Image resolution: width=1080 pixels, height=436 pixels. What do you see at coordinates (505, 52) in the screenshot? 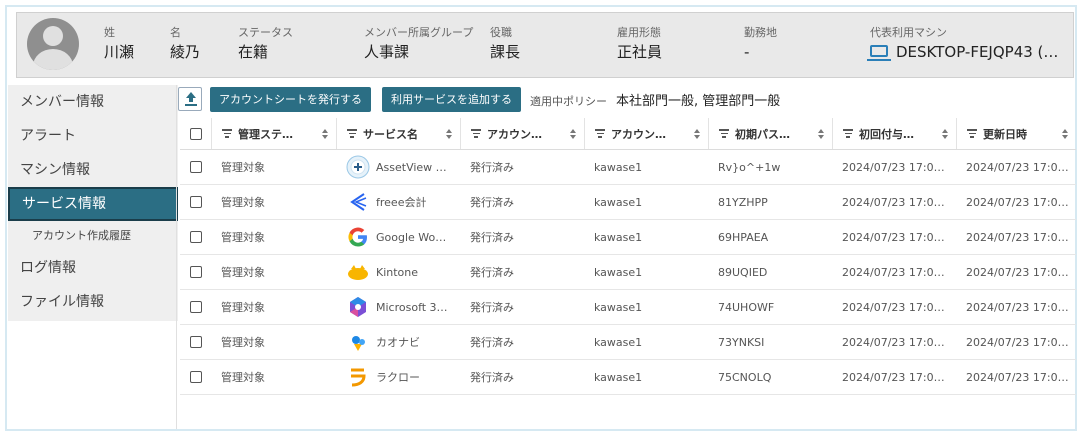
I see `role-value: 課長` at bounding box center [505, 52].